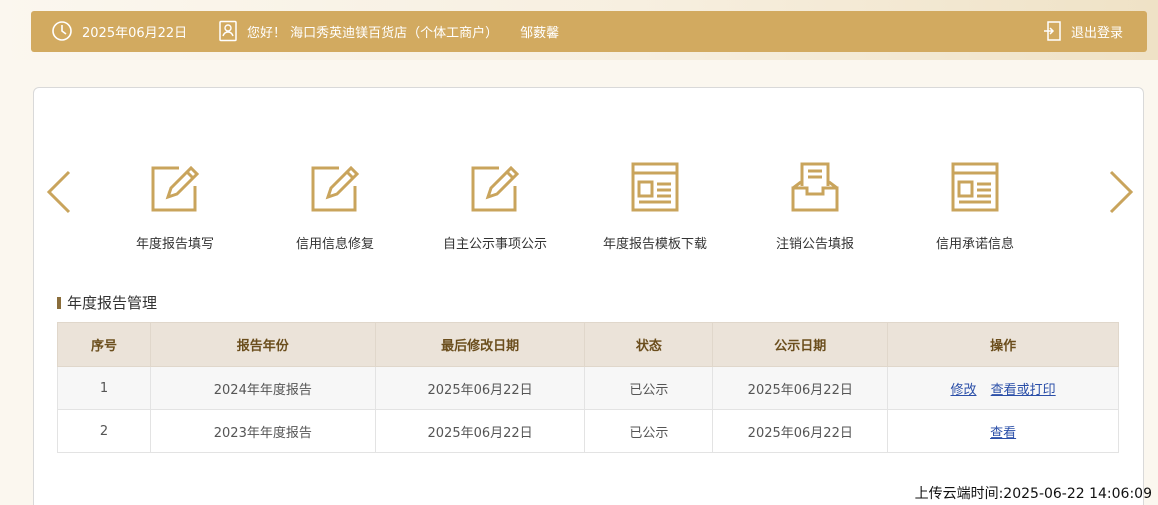 The image size is (1158, 505). I want to click on upload-time: 上传云端时间:2025-06-22 14:06:09, so click(1033, 494).